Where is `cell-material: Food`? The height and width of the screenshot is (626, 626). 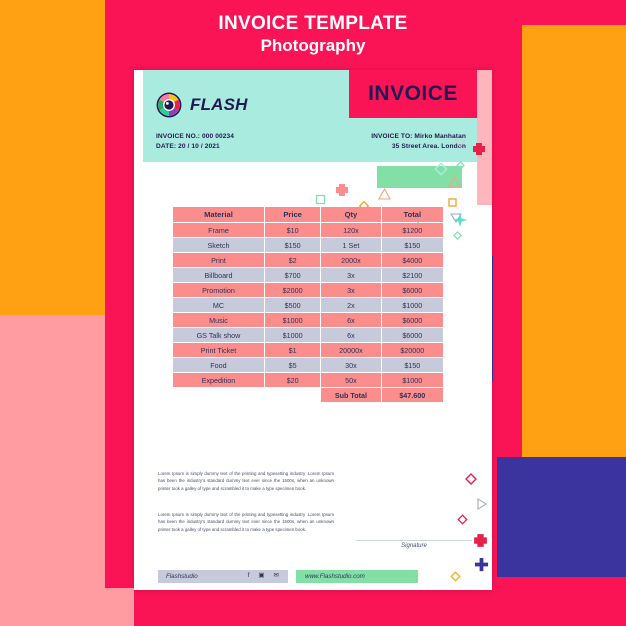 cell-material: Food is located at coordinates (218, 365).